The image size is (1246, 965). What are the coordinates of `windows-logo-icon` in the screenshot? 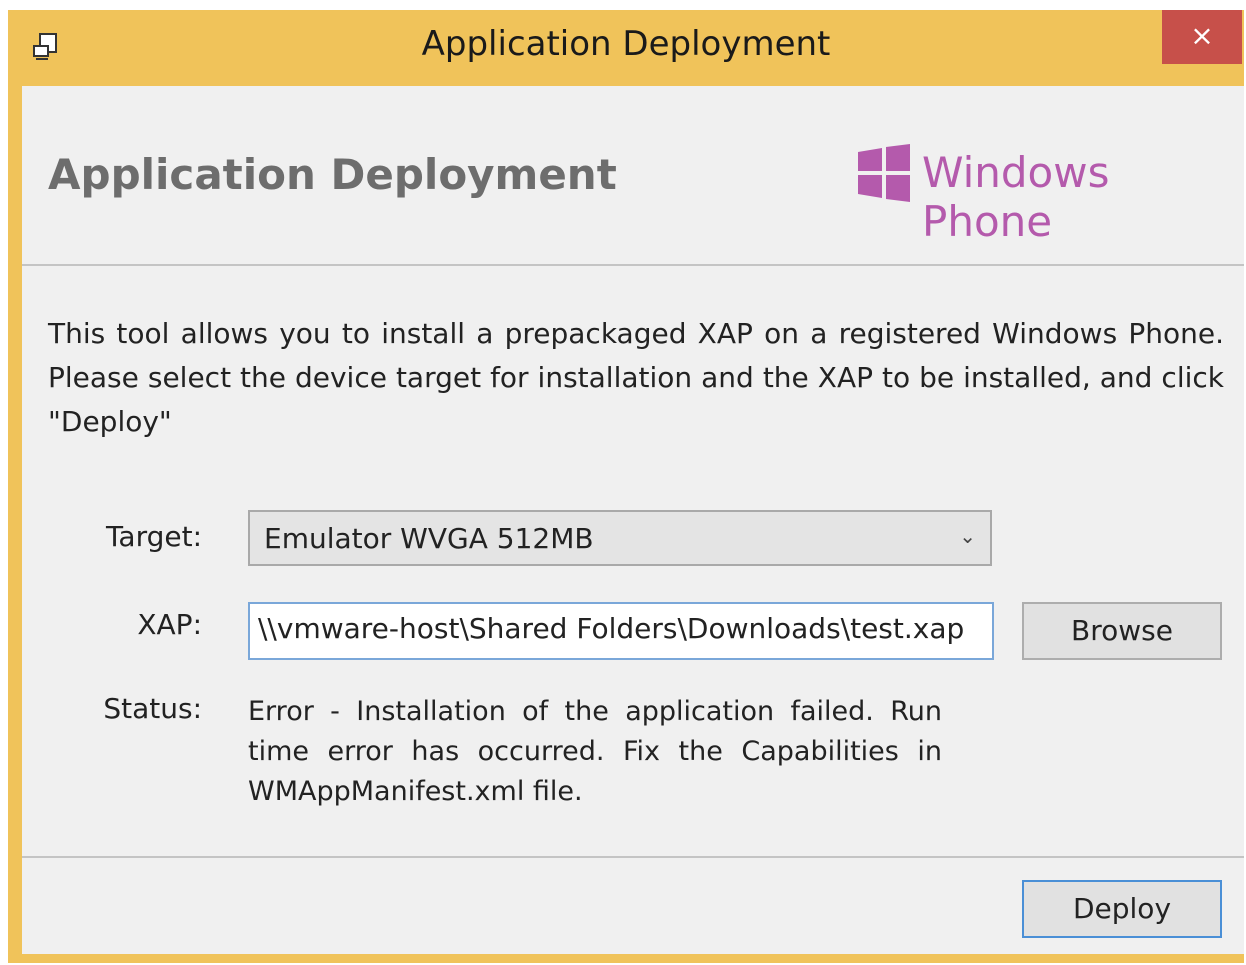 It's located at (884, 173).